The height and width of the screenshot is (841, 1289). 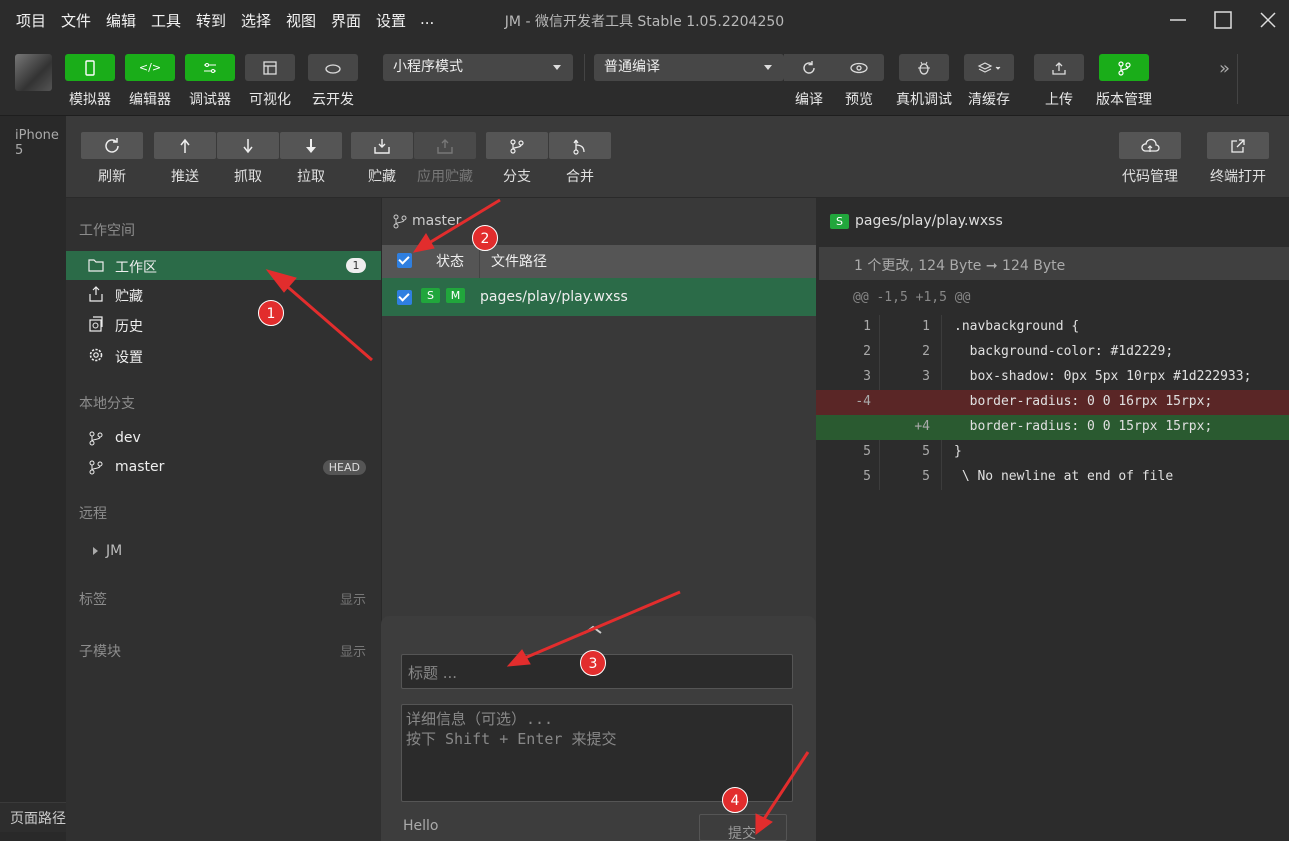 I want to click on sidebar-item-stash: 贮藏, so click(x=223, y=294).